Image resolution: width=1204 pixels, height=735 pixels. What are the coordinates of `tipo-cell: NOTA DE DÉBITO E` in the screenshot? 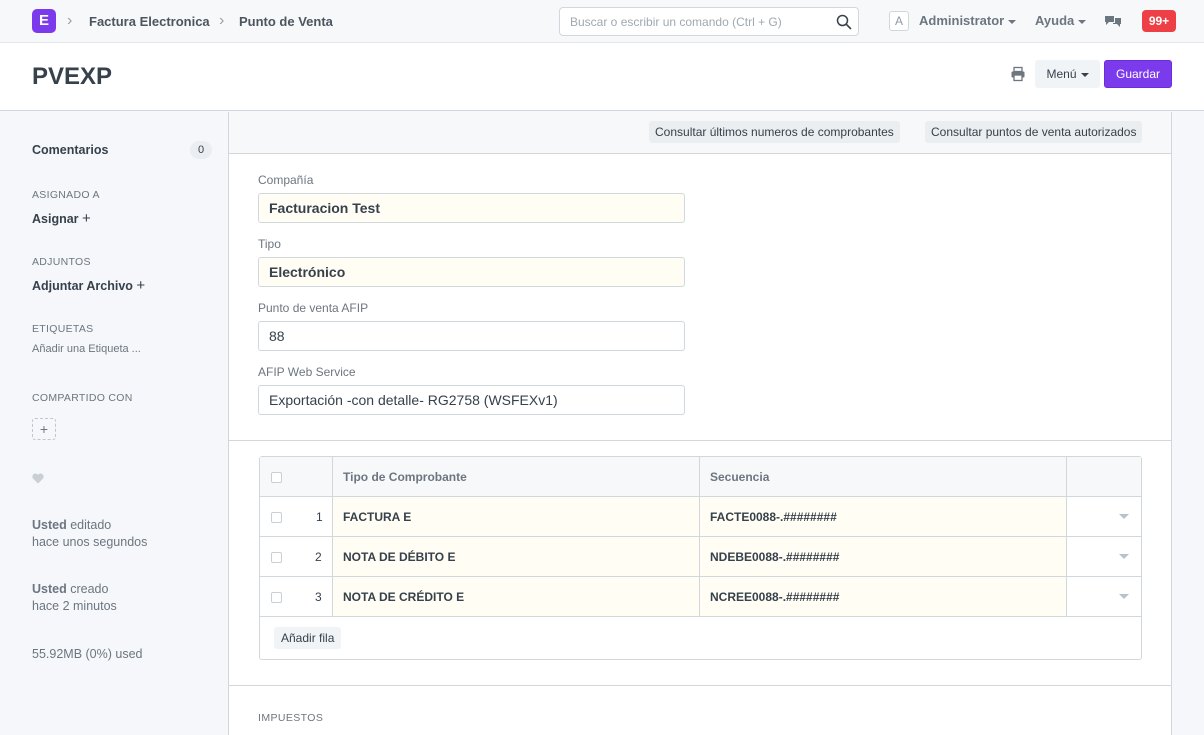 It's located at (399, 557).